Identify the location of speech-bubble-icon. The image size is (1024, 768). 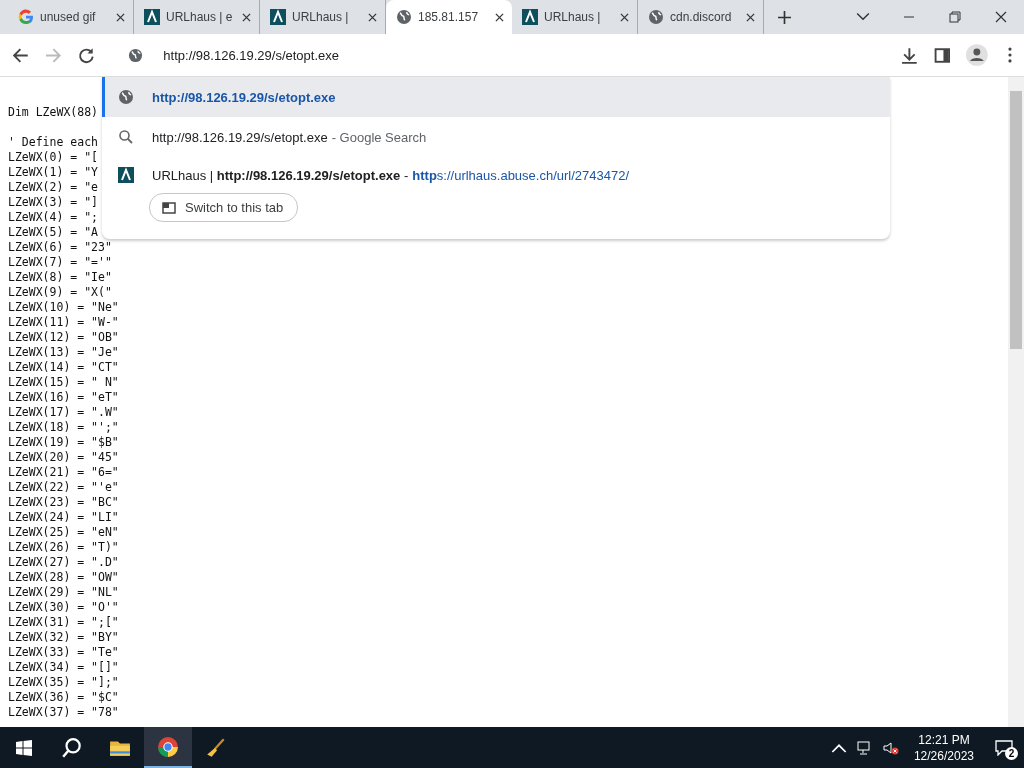
(1004, 747).